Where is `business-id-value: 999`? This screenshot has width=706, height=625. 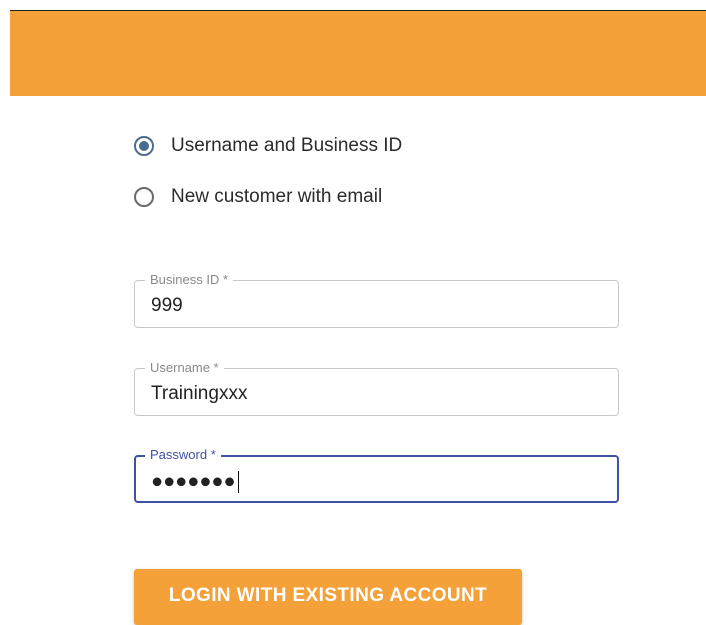 business-id-value: 999 is located at coordinates (167, 306).